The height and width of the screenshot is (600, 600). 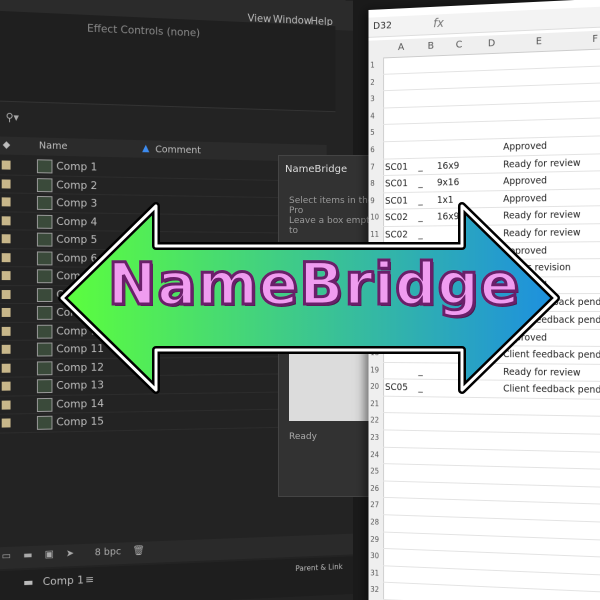 What do you see at coordinates (28, 582) in the screenshot?
I see `timeline-folder-icon: ▬` at bounding box center [28, 582].